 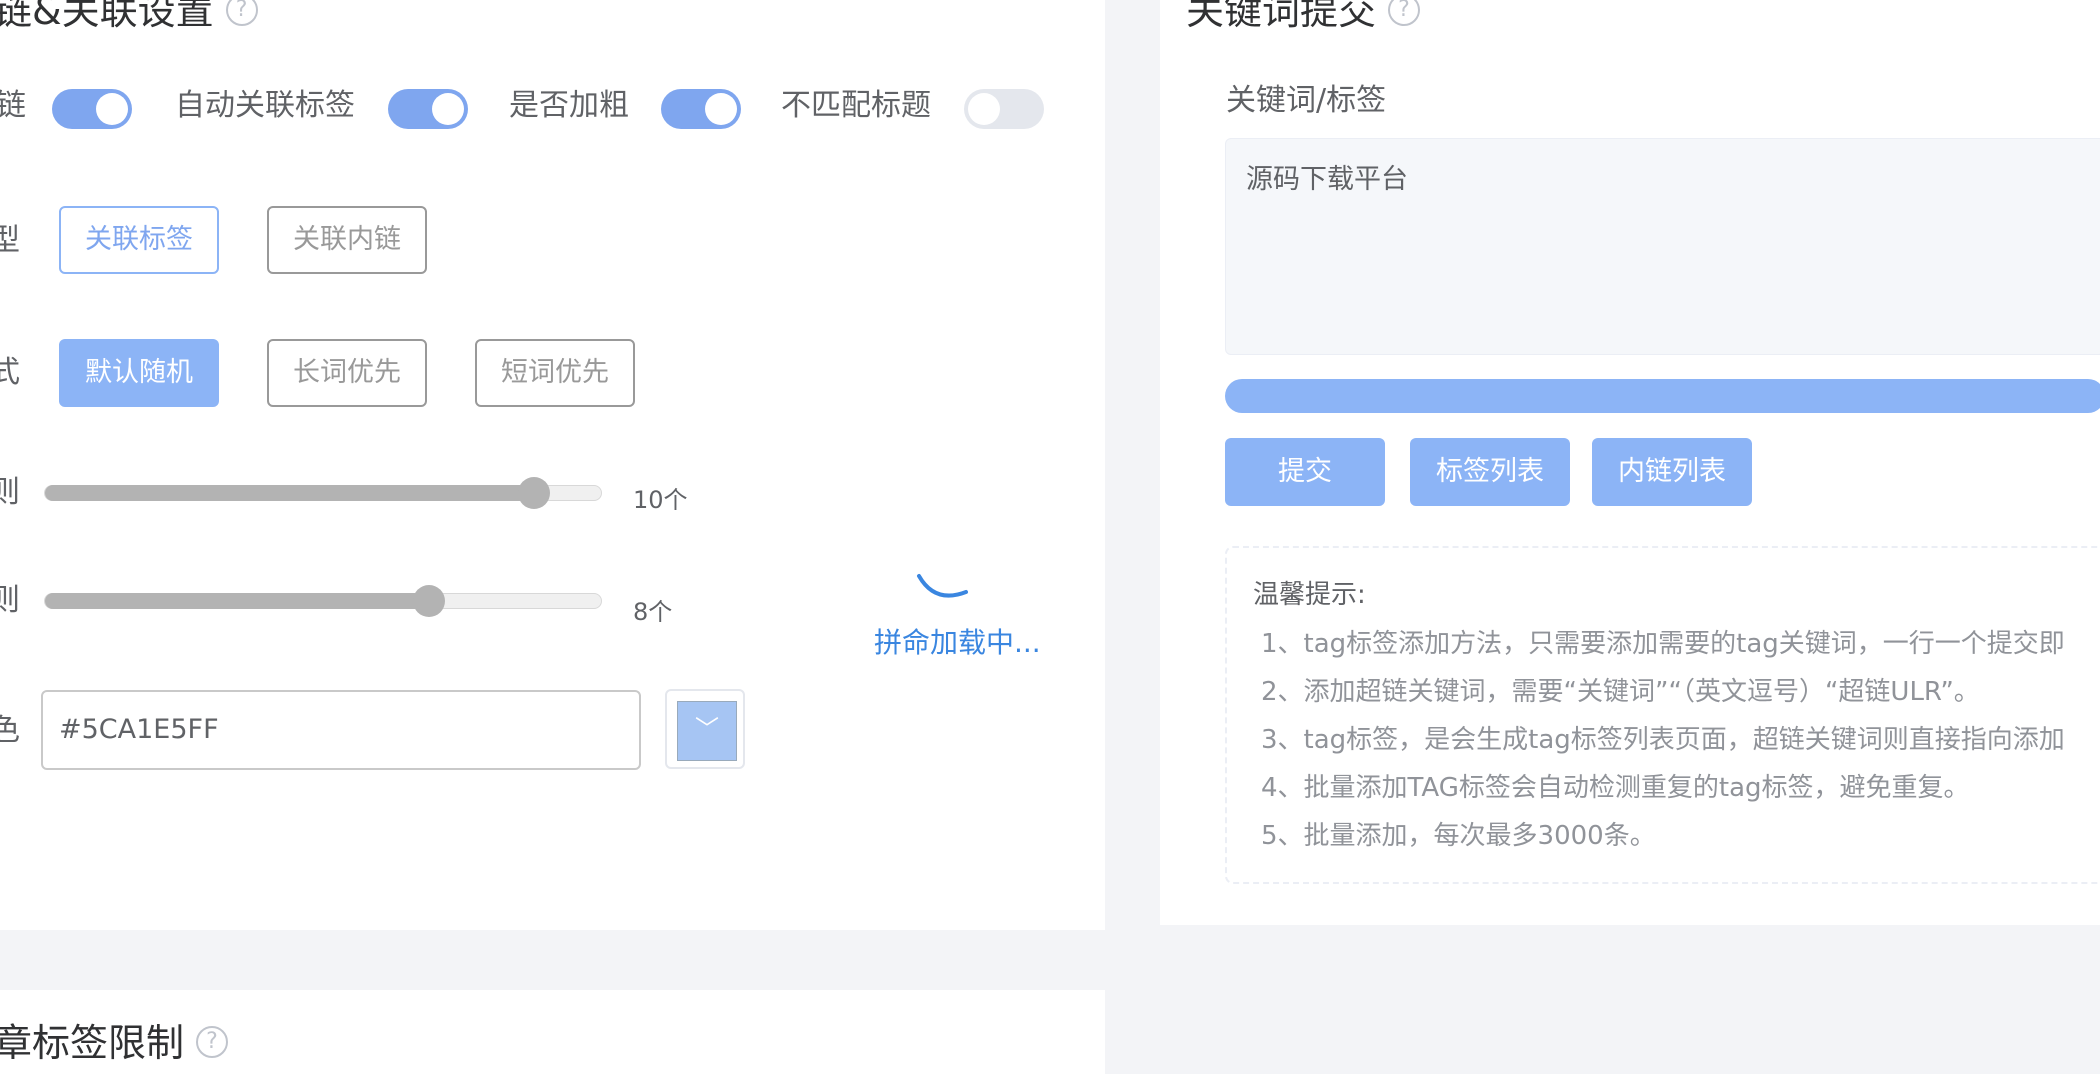 What do you see at coordinates (942, 586) in the screenshot?
I see `loading-spinner-icon` at bounding box center [942, 586].